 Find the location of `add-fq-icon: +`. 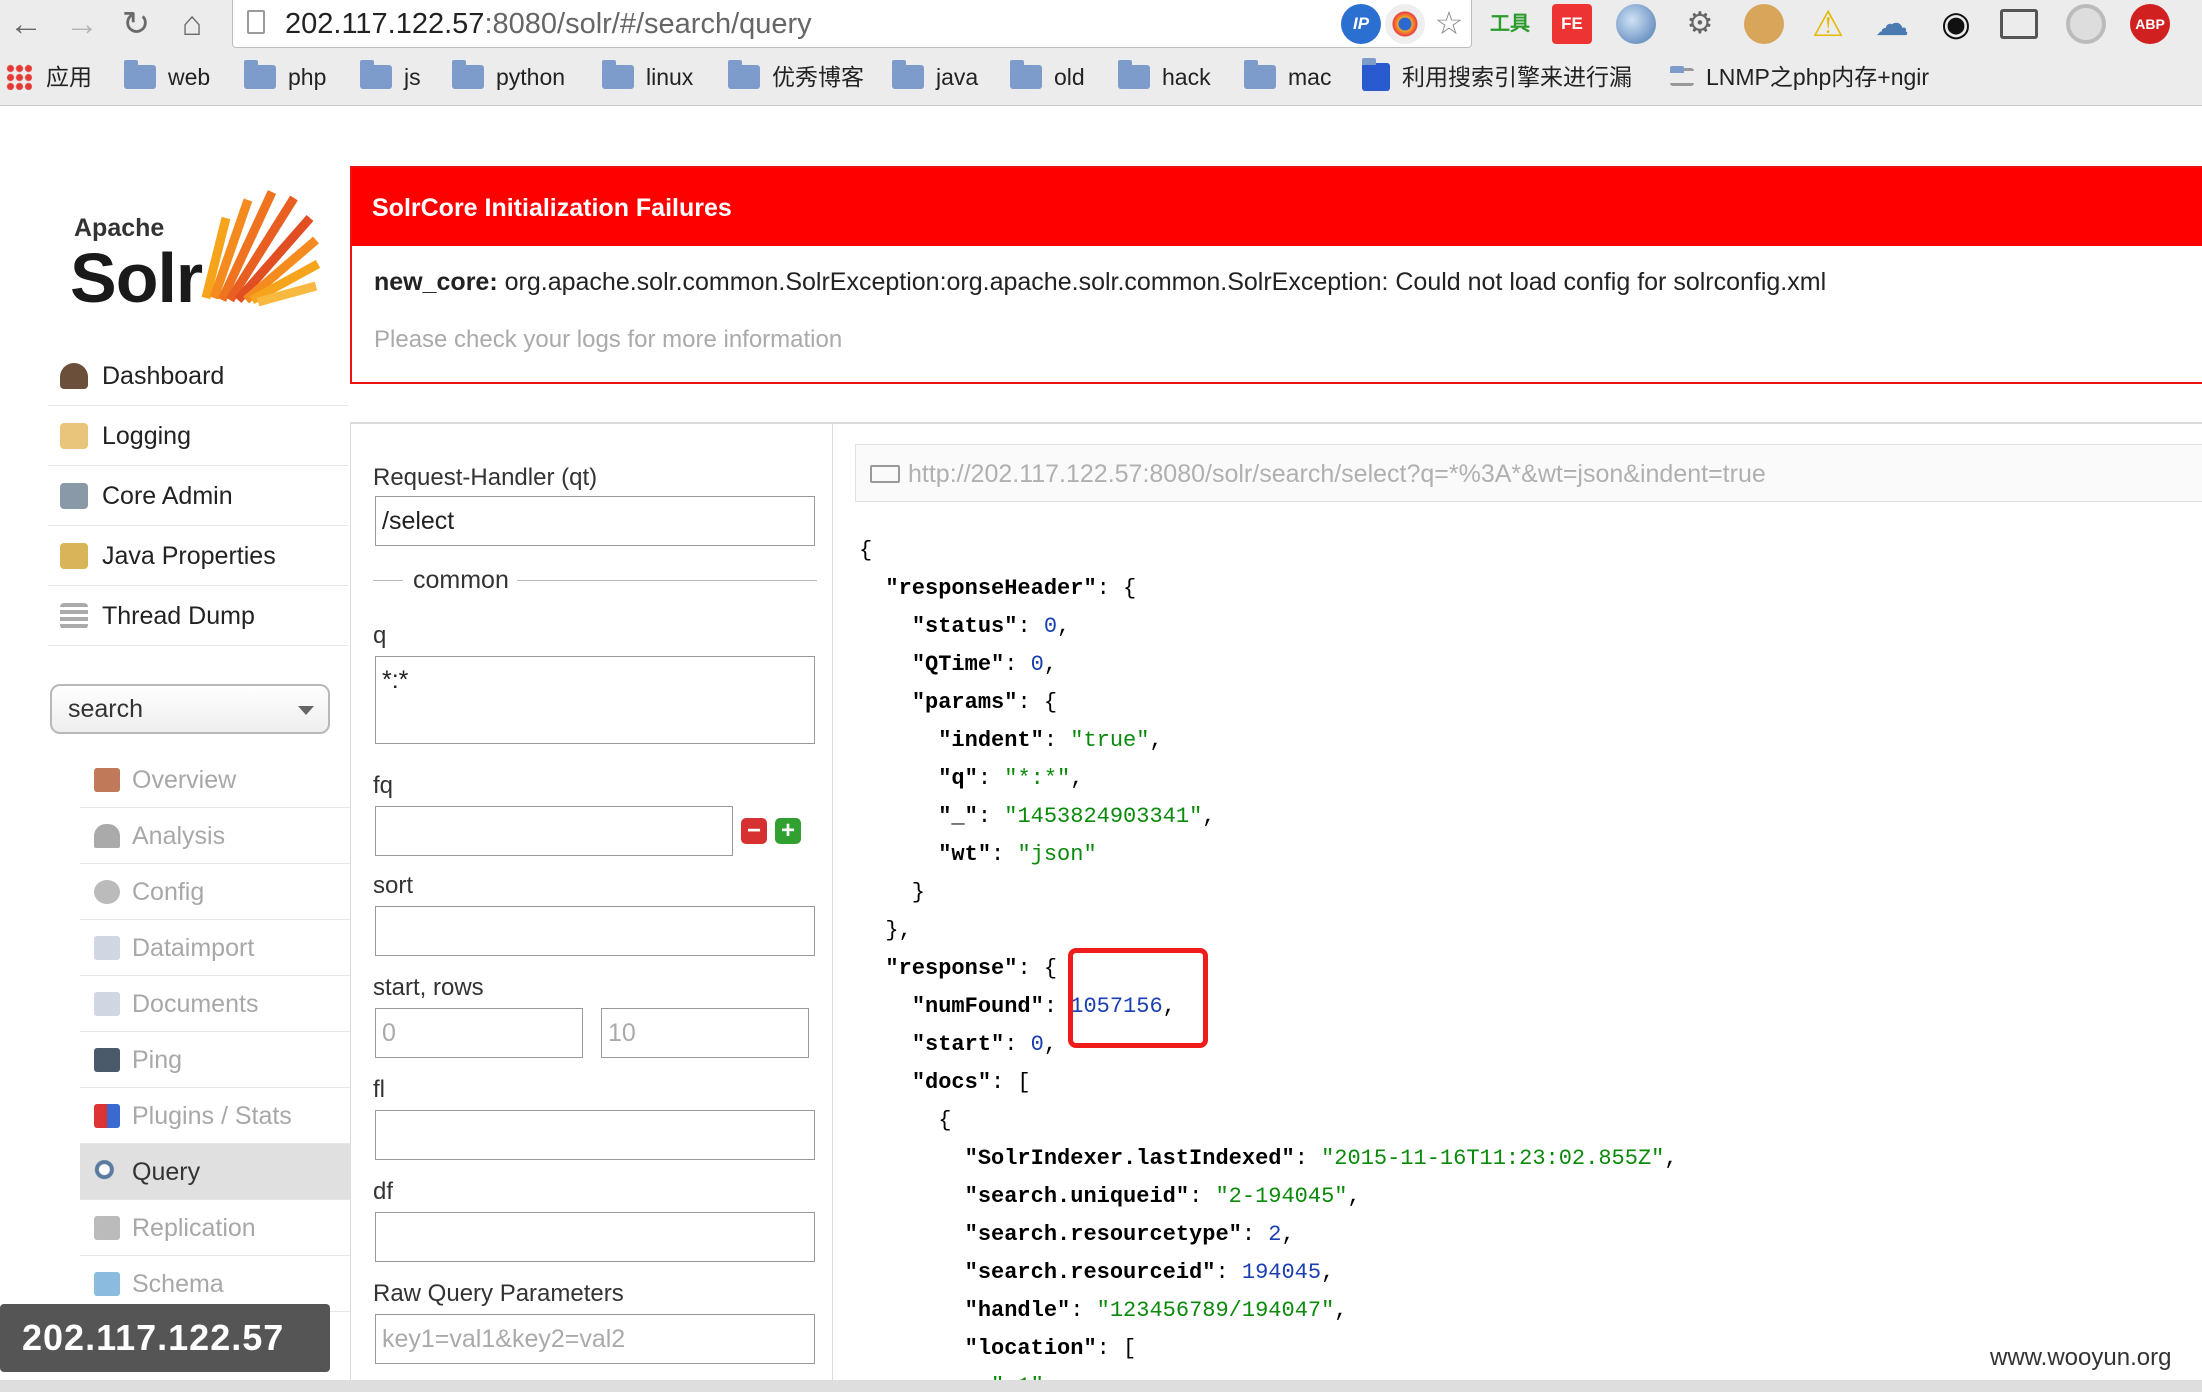

add-fq-icon: + is located at coordinates (788, 831).